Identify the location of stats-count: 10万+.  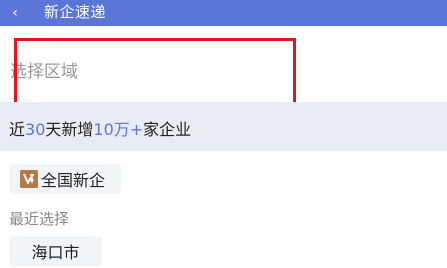
(118, 129).